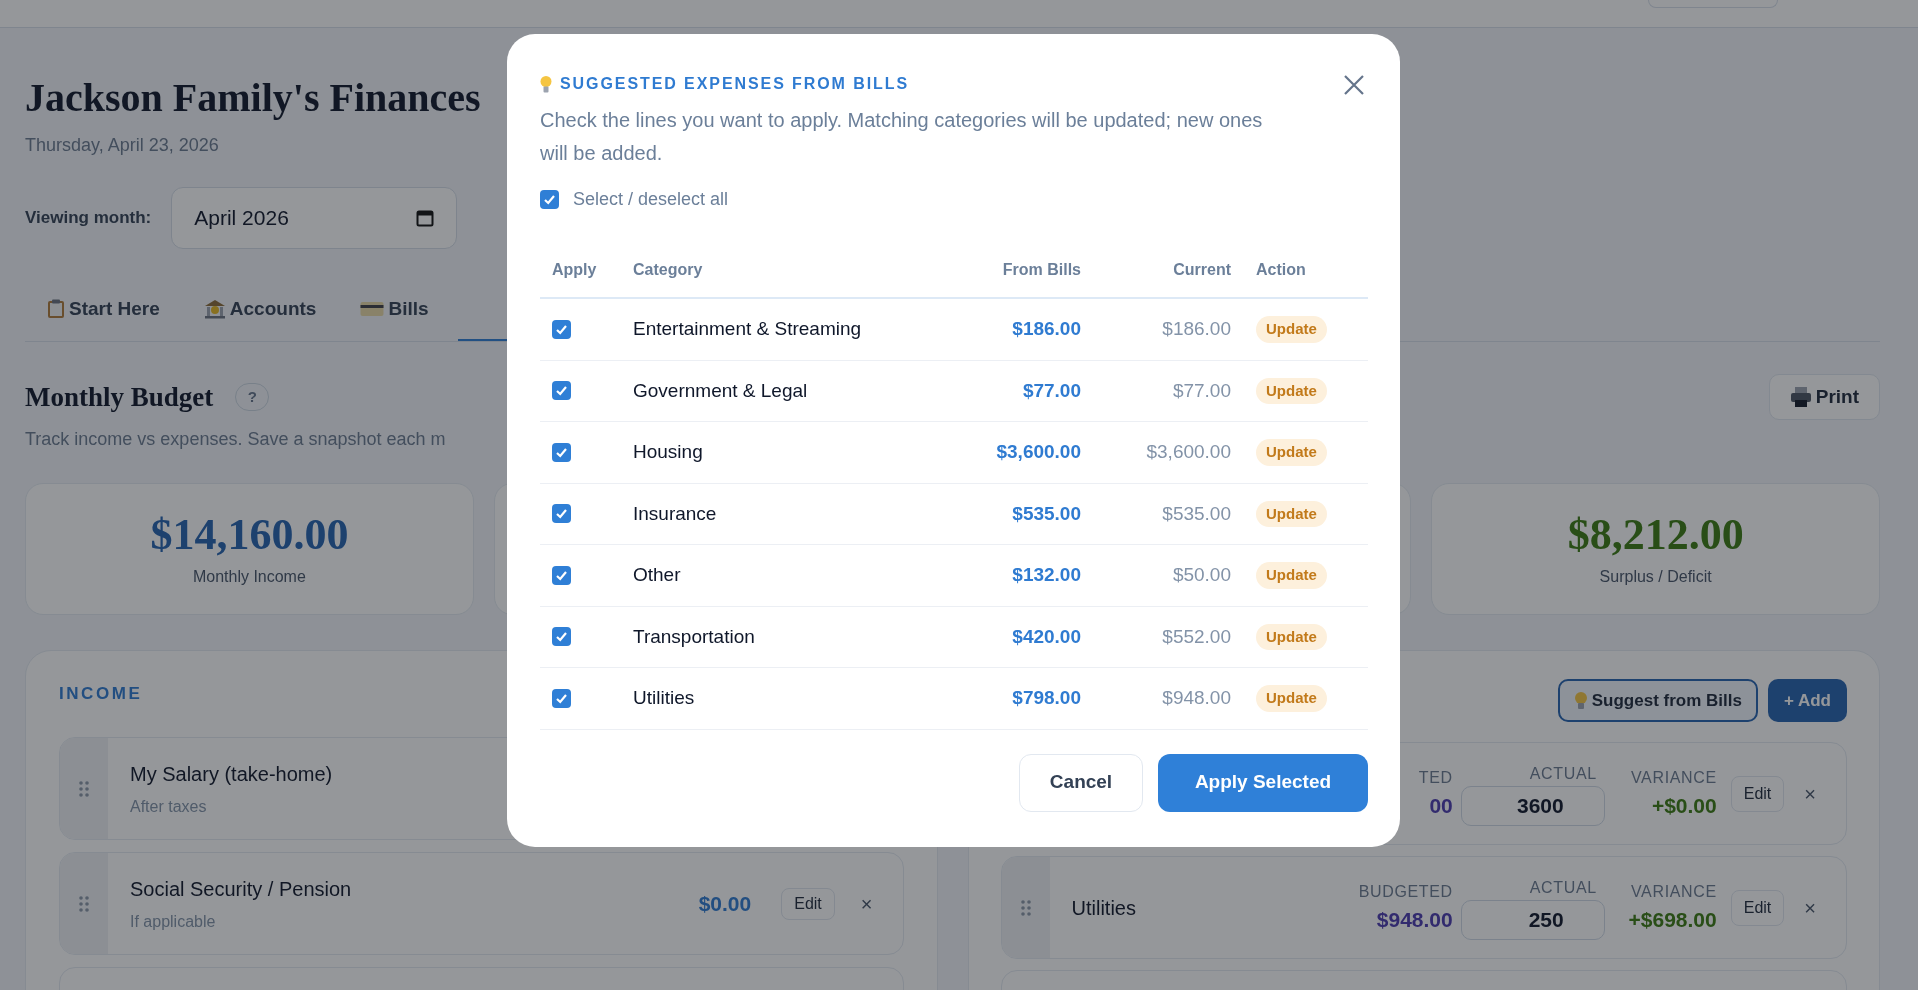 The image size is (1918, 990). I want to click on section-subtitle: Track income vs expenses. Save a snapshot each m, so click(235, 439).